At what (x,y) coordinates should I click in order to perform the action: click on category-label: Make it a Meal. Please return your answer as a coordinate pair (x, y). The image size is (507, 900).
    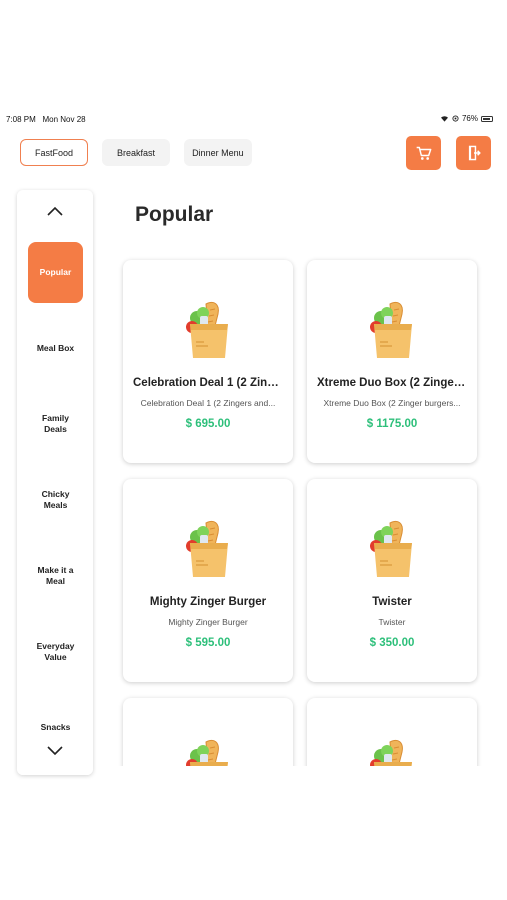
    Looking at the image, I should click on (55, 575).